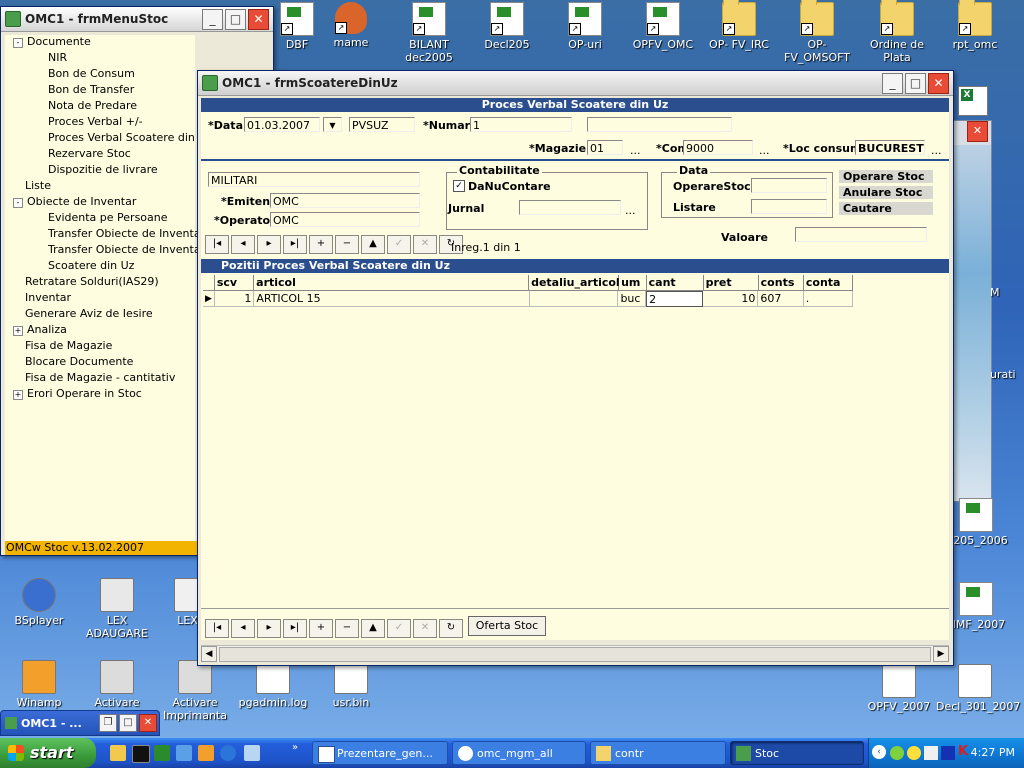  Describe the element at coordinates (429, 33) in the screenshot. I see `desktop-icon: ↗ BILANT dec2005` at that location.